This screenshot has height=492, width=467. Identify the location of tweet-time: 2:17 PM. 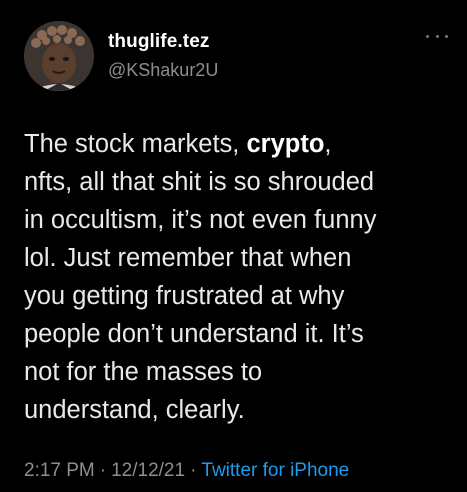
(59, 470).